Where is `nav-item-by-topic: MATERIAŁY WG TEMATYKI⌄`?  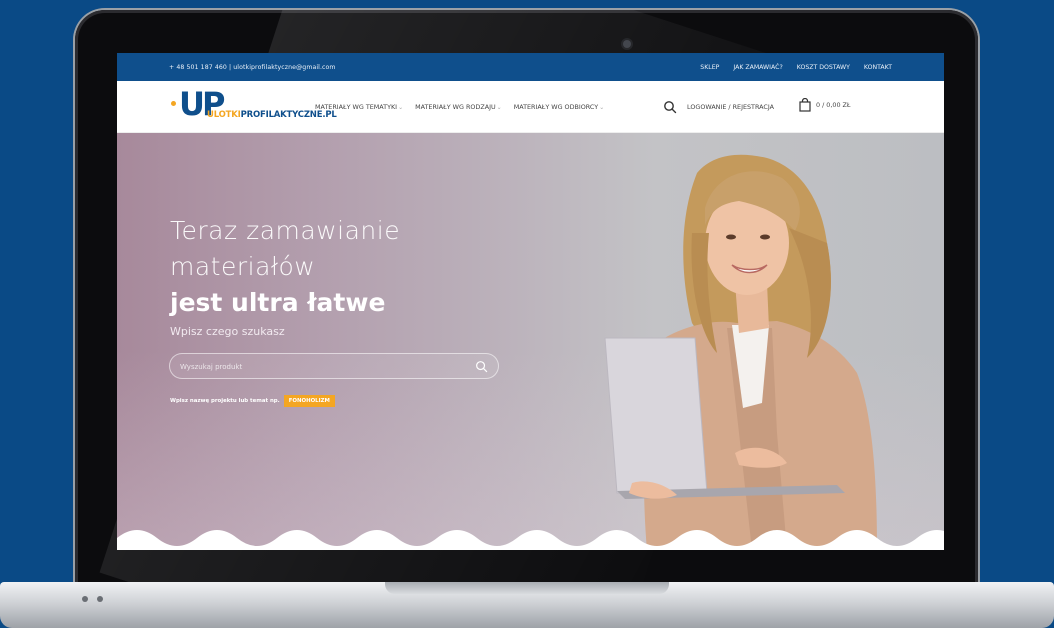 nav-item-by-topic: MATERIAŁY WG TEMATYKI⌄ is located at coordinates (359, 107).